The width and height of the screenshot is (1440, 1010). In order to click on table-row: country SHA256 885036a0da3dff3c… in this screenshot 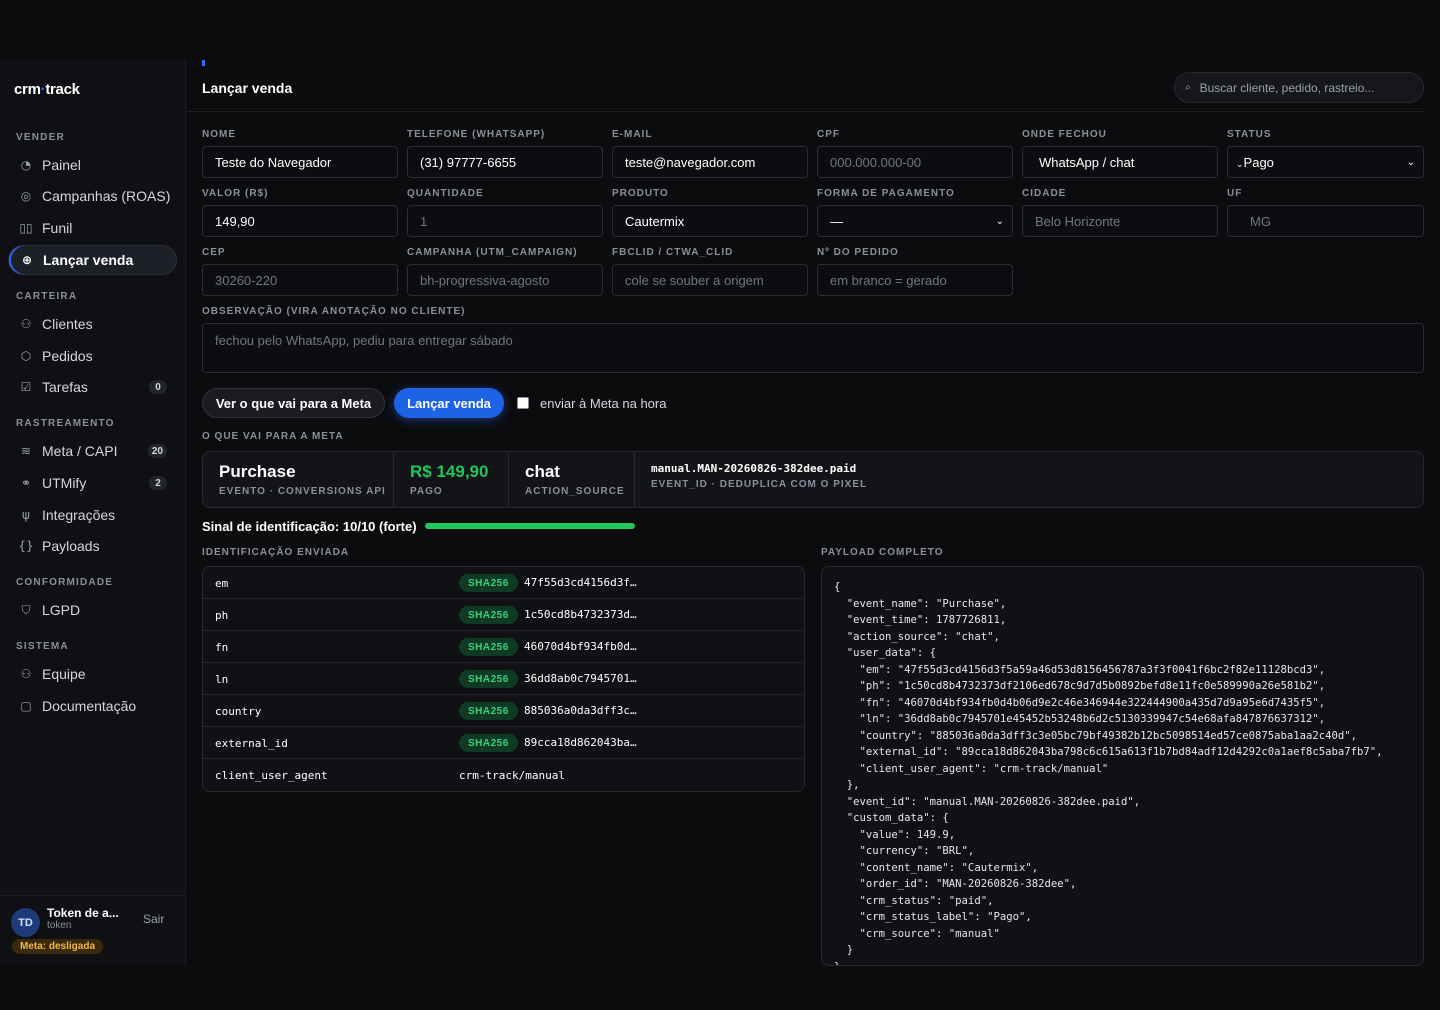, I will do `click(503, 711)`.